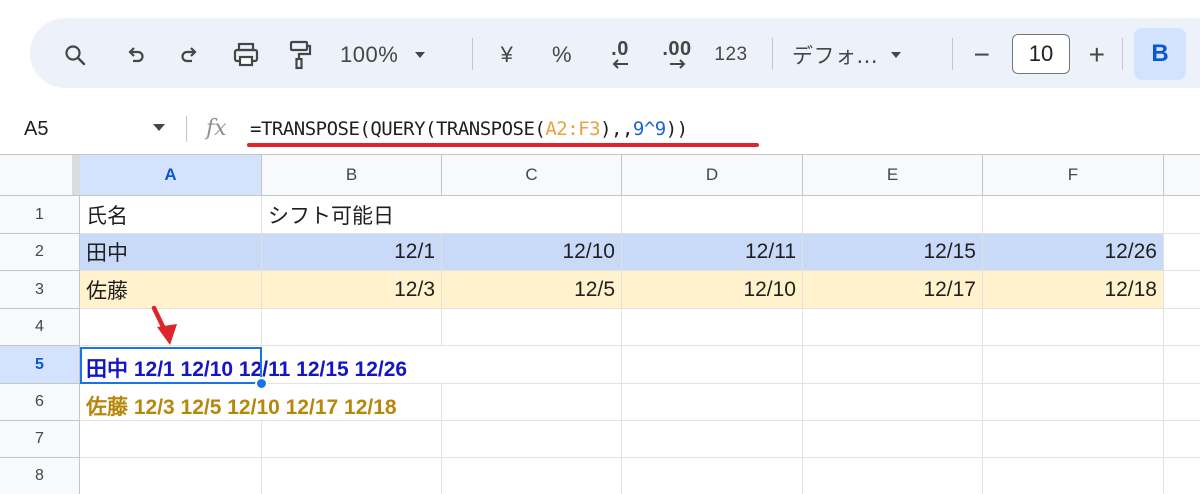 This screenshot has height=494, width=1200. Describe the element at coordinates (1073, 175) in the screenshot. I see `column-header-f: F` at that location.